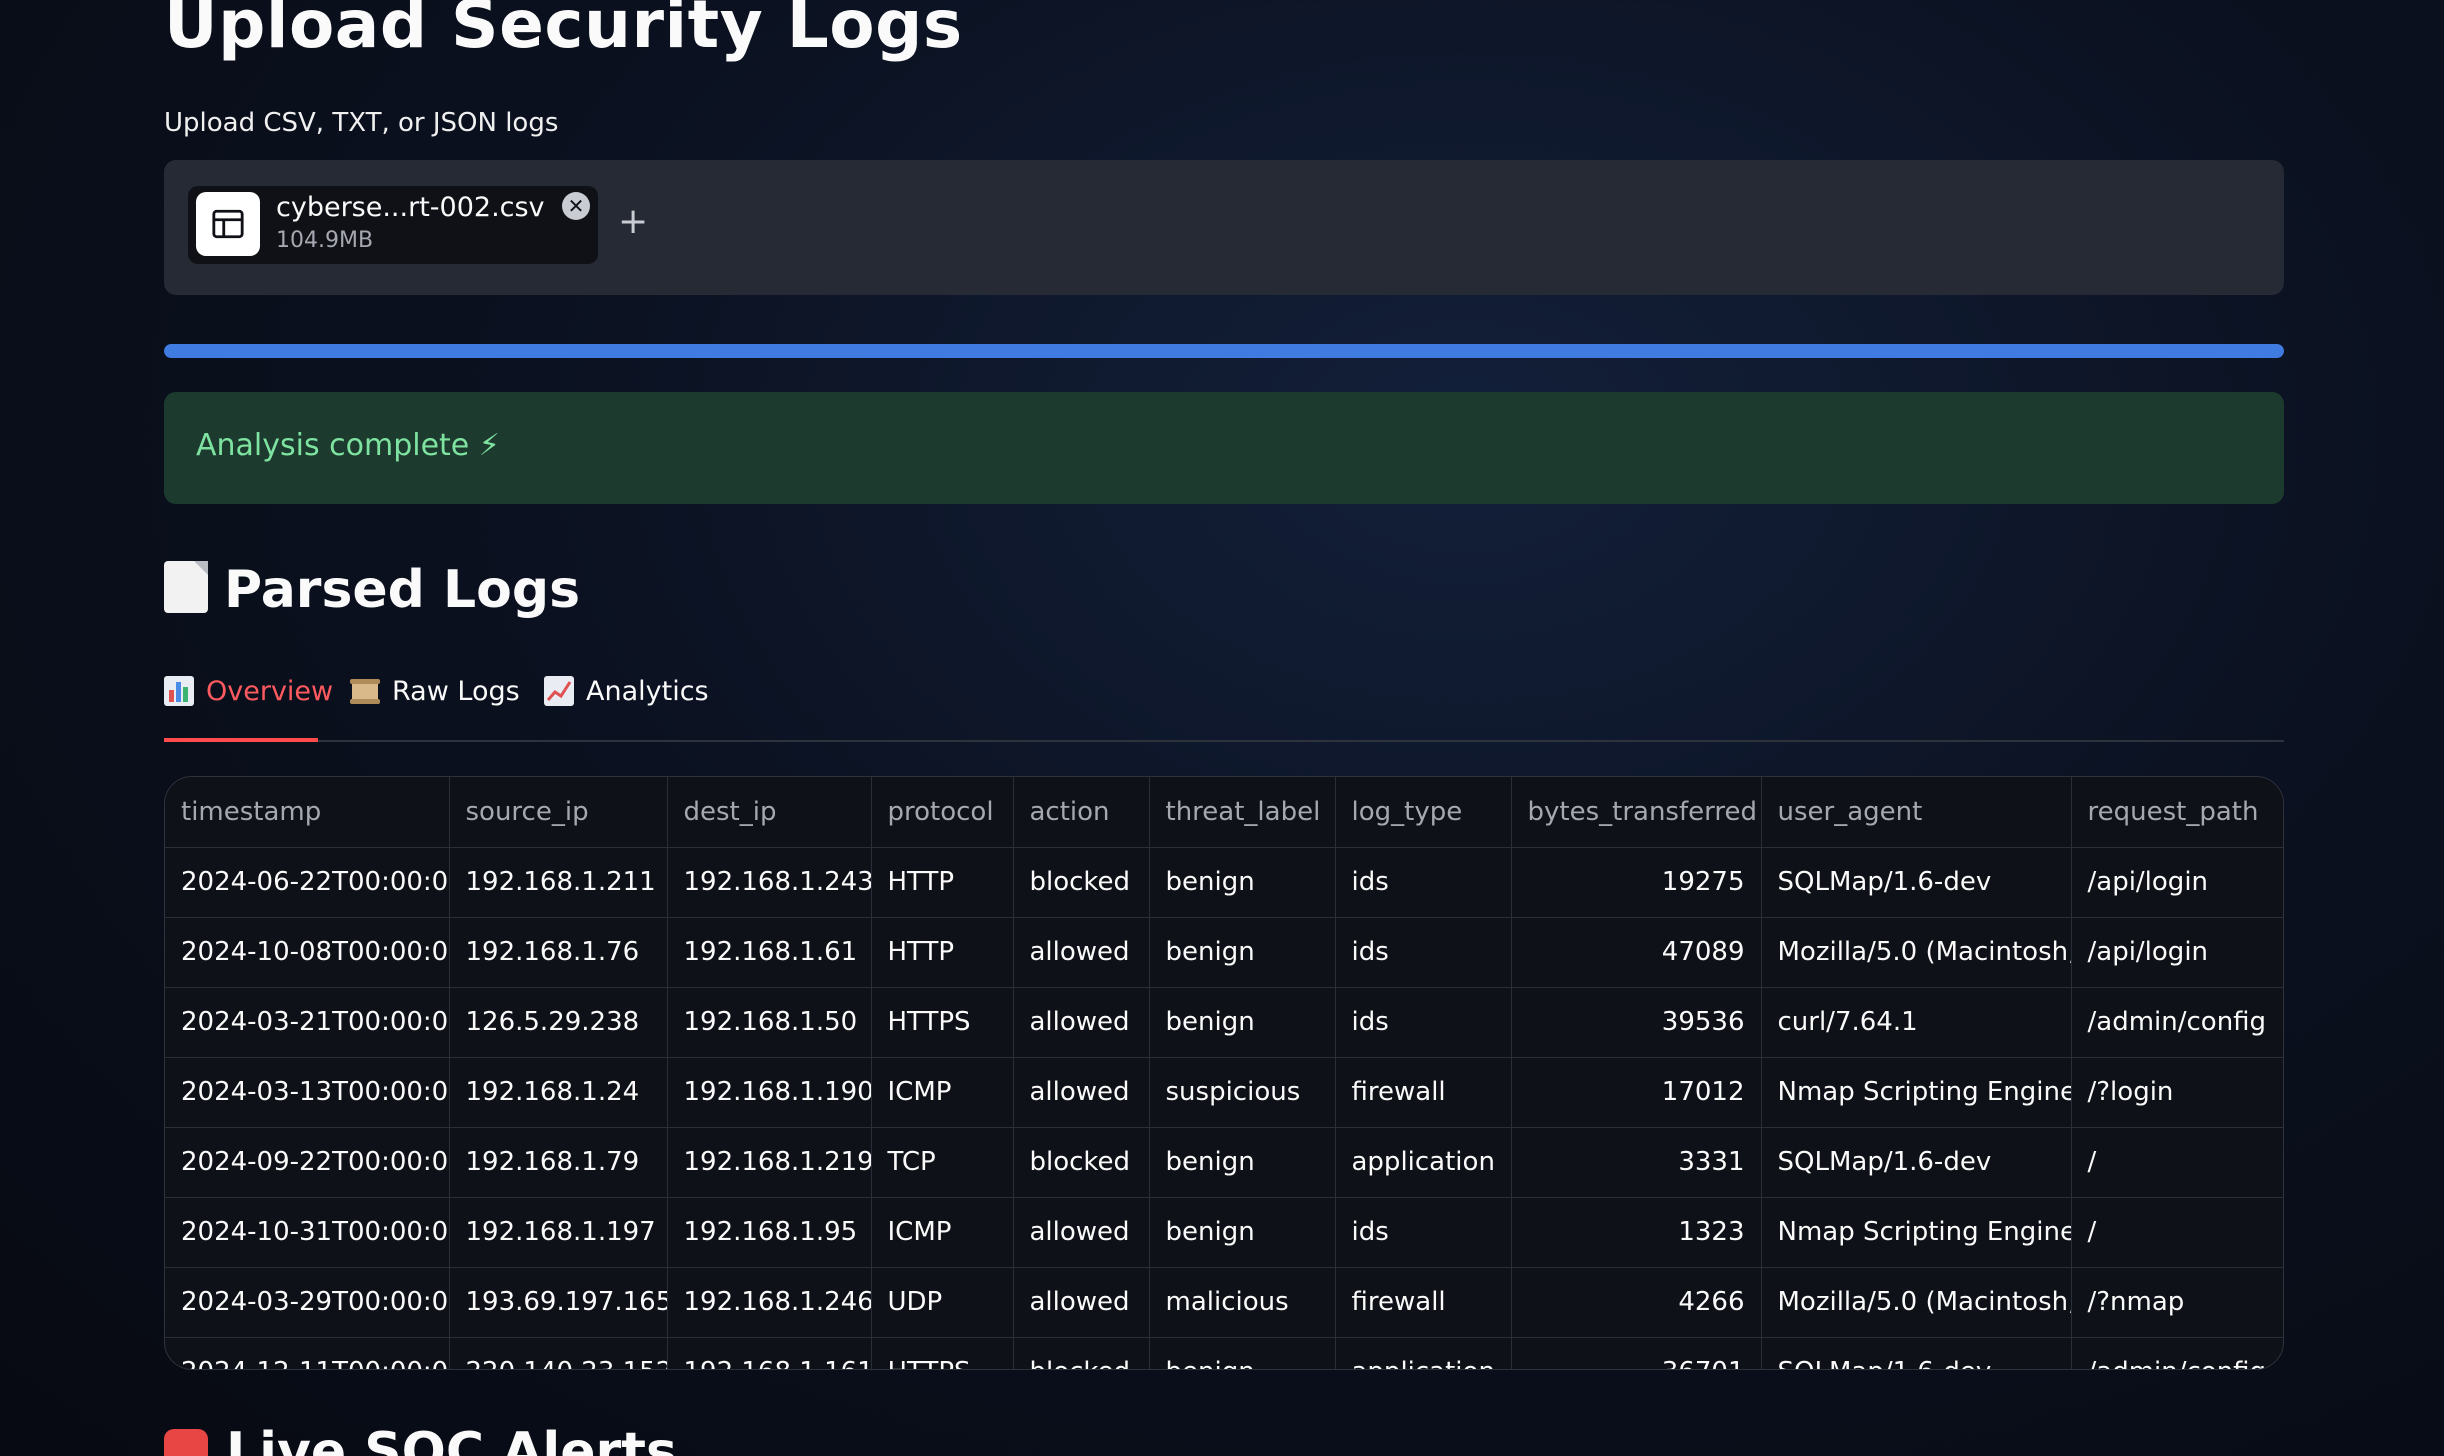 This screenshot has width=2444, height=1456. I want to click on table-cell: Nmap Scripting Engine, so click(1916, 1092).